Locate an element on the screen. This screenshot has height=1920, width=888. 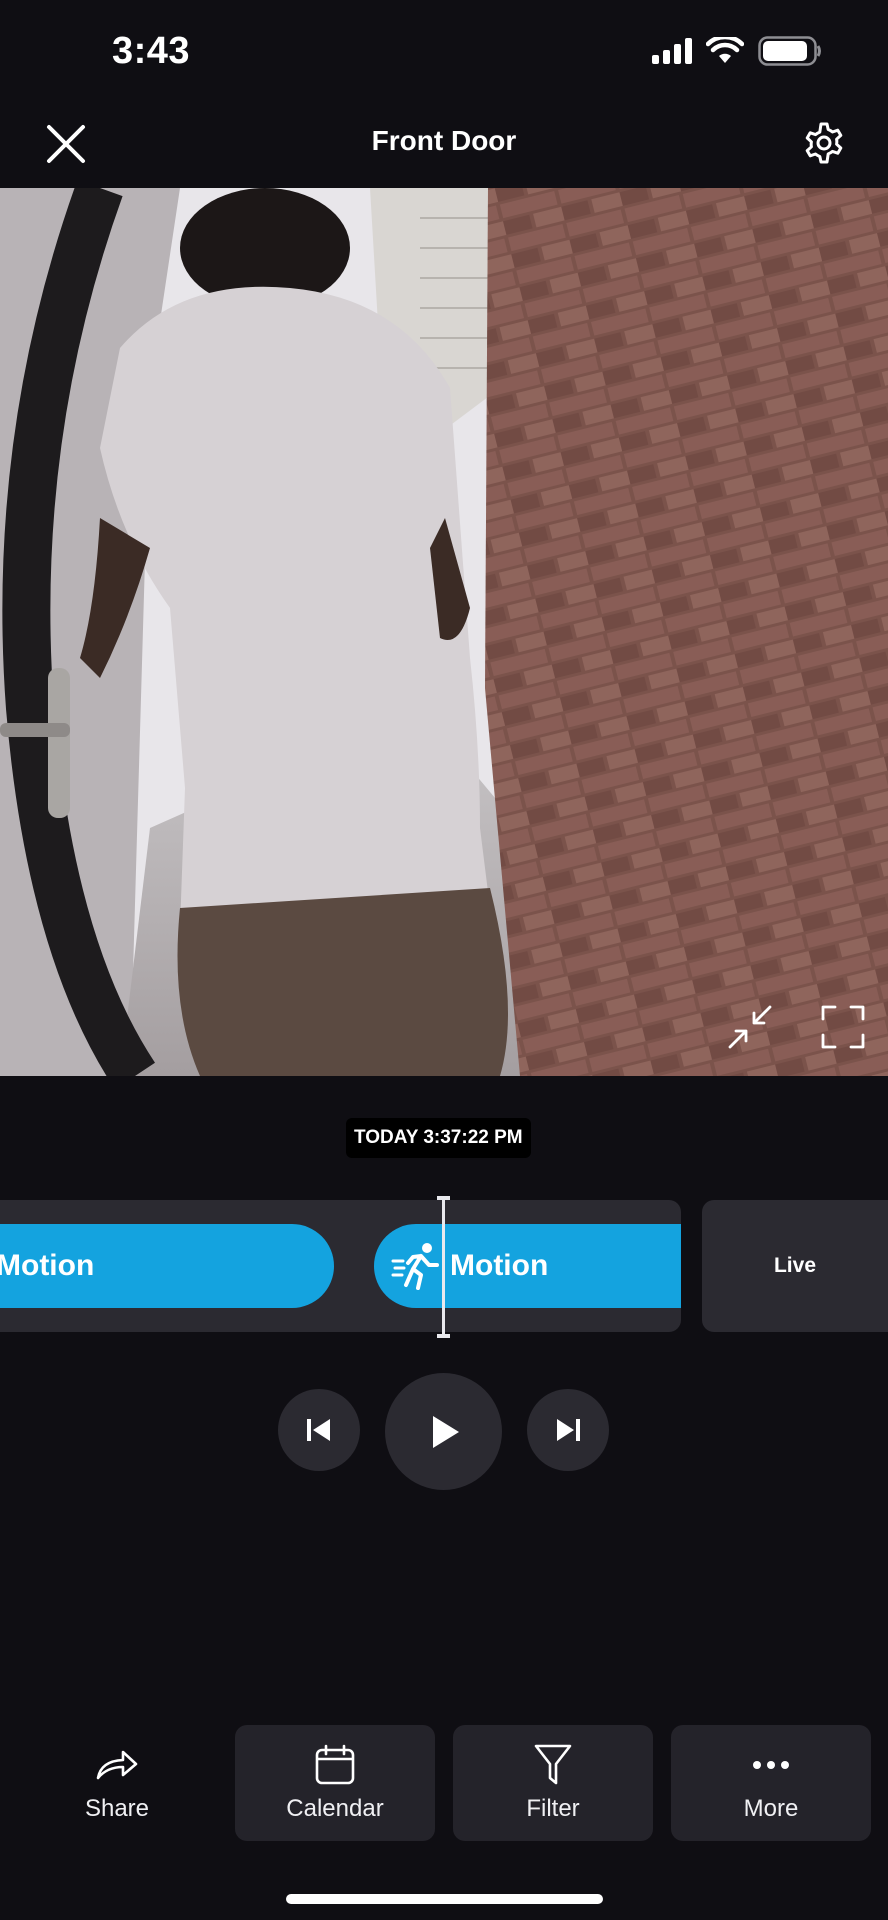
share-label: Share is located at coordinates (117, 1808).